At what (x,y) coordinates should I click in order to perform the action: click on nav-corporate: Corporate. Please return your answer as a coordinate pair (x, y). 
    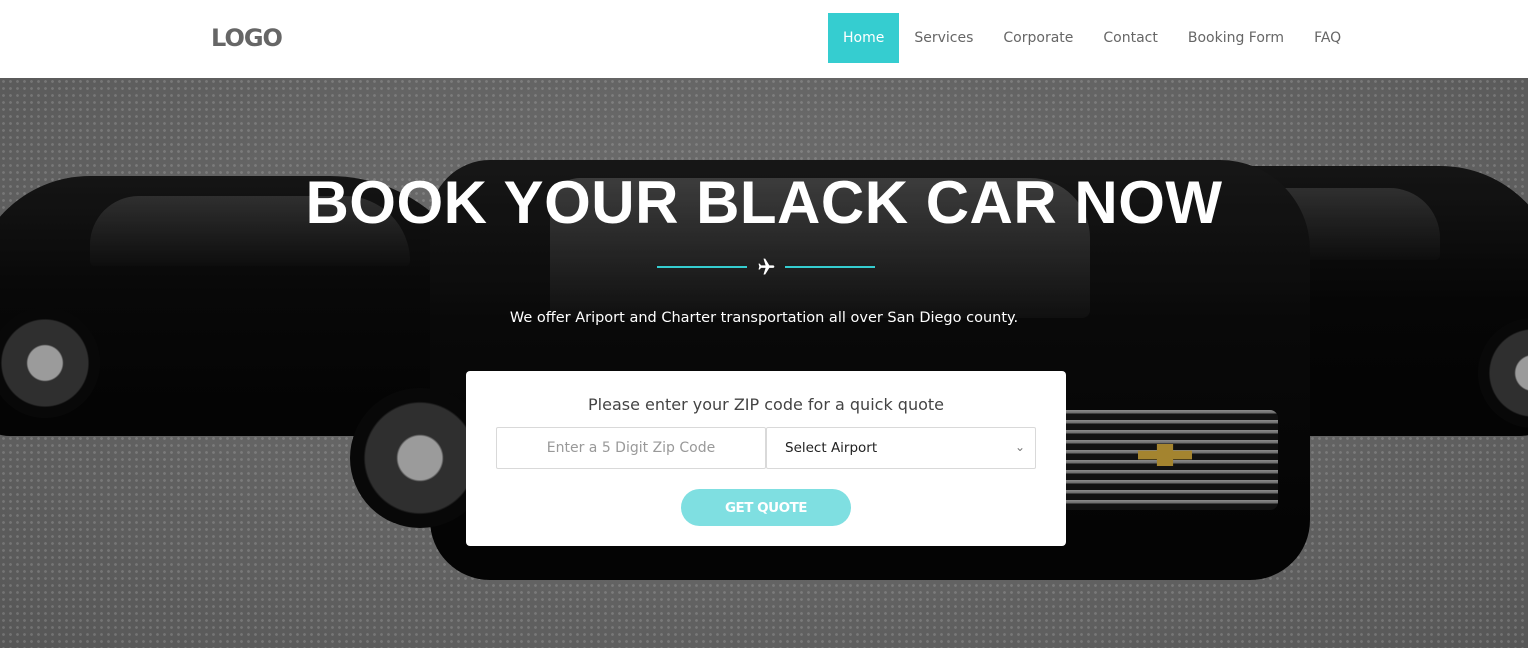
    Looking at the image, I should click on (1038, 38).